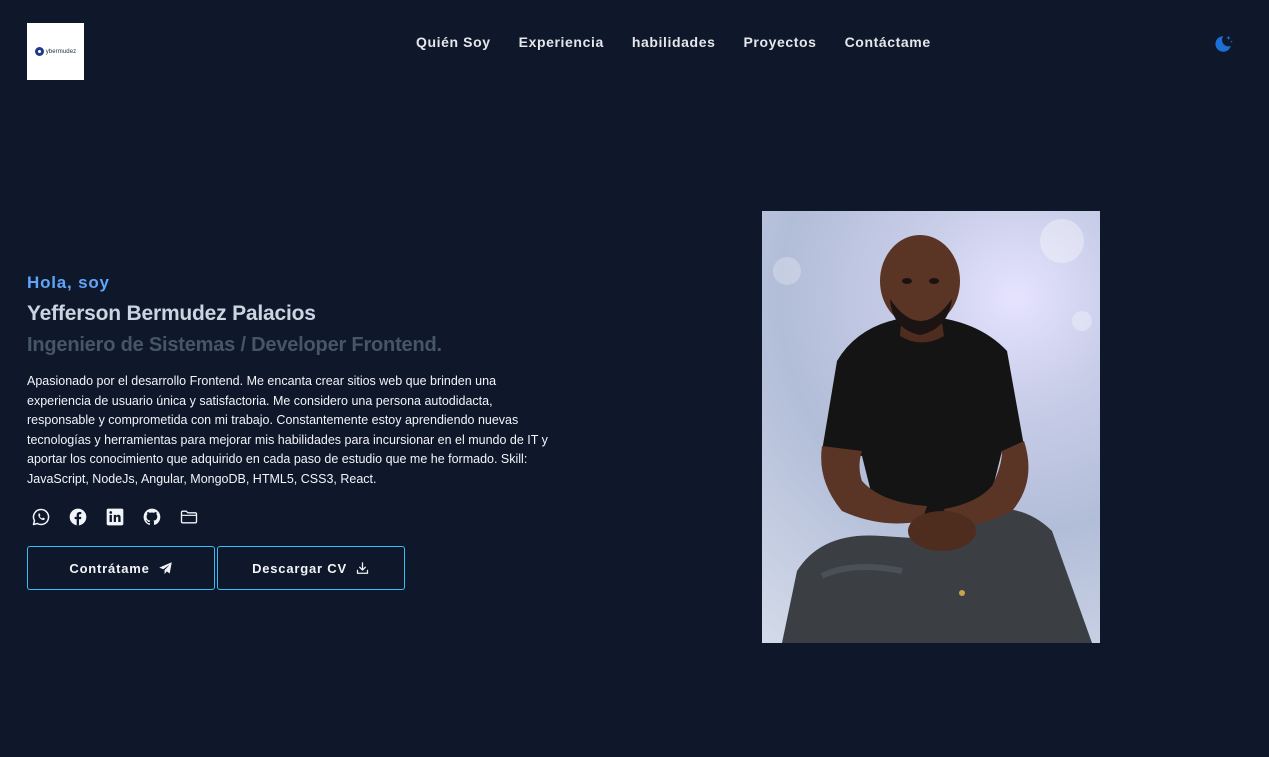 This screenshot has width=1269, height=757. What do you see at coordinates (1223, 44) in the screenshot?
I see `moon-stars-icon` at bounding box center [1223, 44].